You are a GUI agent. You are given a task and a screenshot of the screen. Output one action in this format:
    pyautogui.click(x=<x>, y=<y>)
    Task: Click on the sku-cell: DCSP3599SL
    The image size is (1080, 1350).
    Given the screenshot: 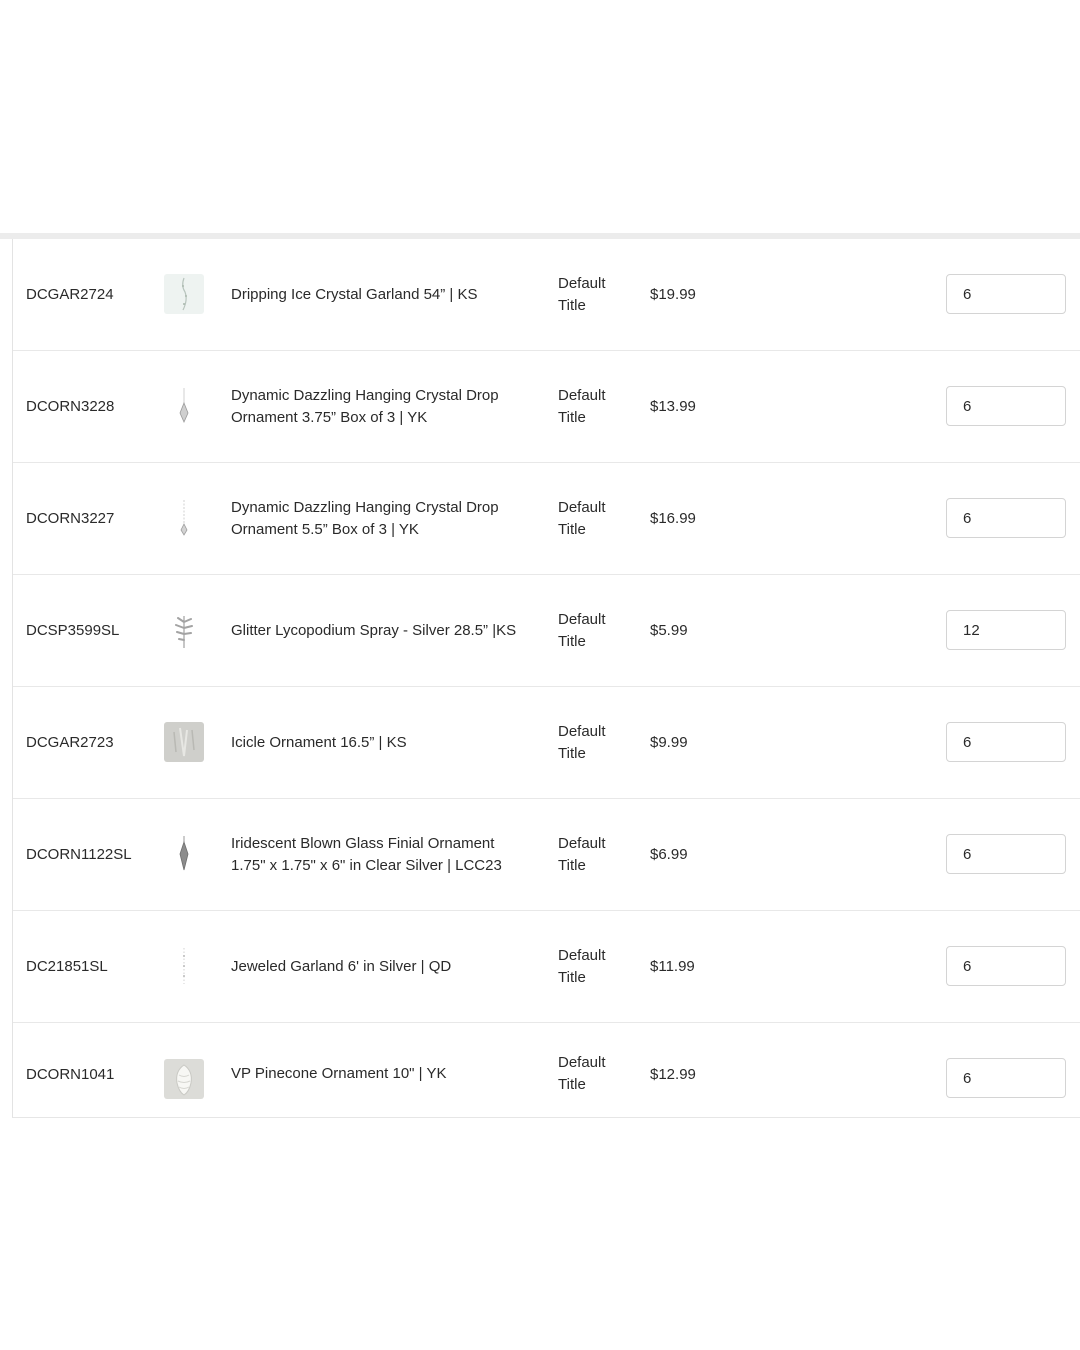 What is the action you would take?
    pyautogui.click(x=73, y=630)
    